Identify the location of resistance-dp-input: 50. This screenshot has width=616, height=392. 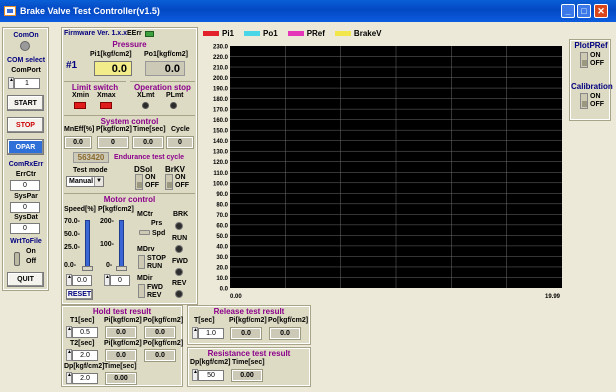
(211, 375).